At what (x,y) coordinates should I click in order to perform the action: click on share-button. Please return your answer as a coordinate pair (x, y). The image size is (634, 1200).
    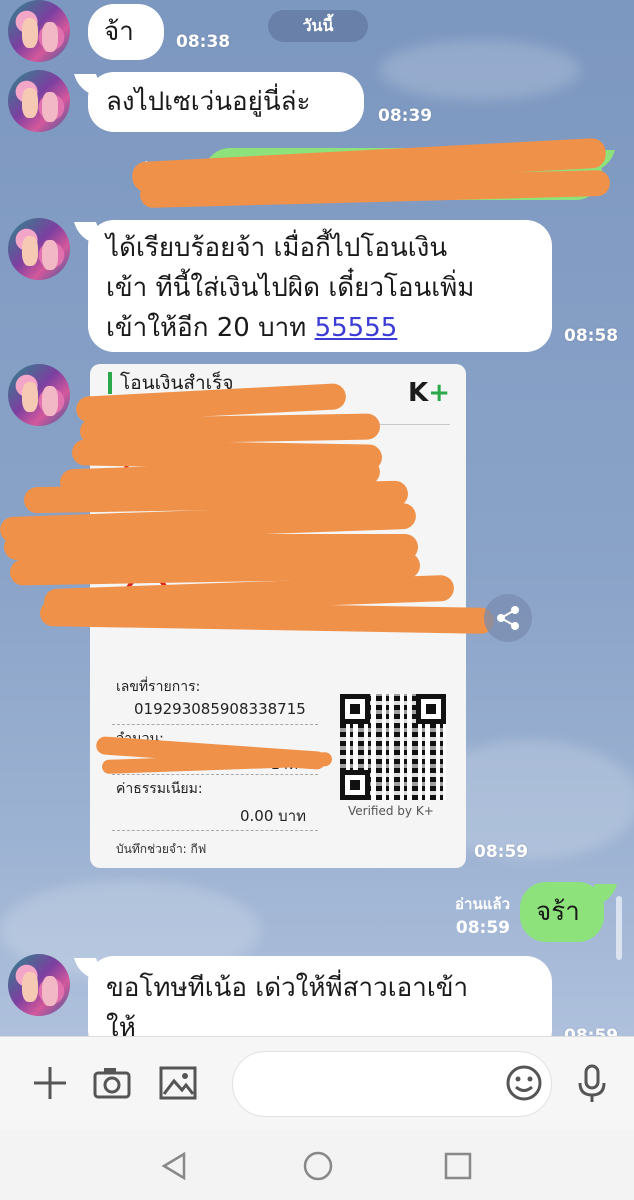
    Looking at the image, I should click on (508, 618).